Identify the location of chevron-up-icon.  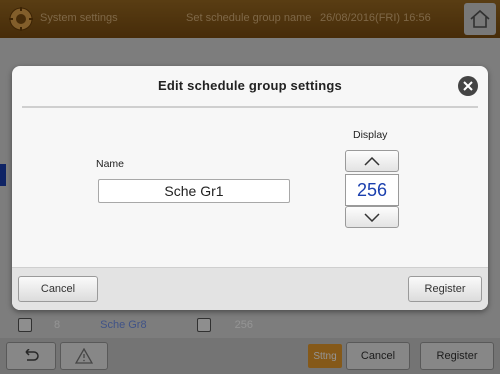
(372, 161).